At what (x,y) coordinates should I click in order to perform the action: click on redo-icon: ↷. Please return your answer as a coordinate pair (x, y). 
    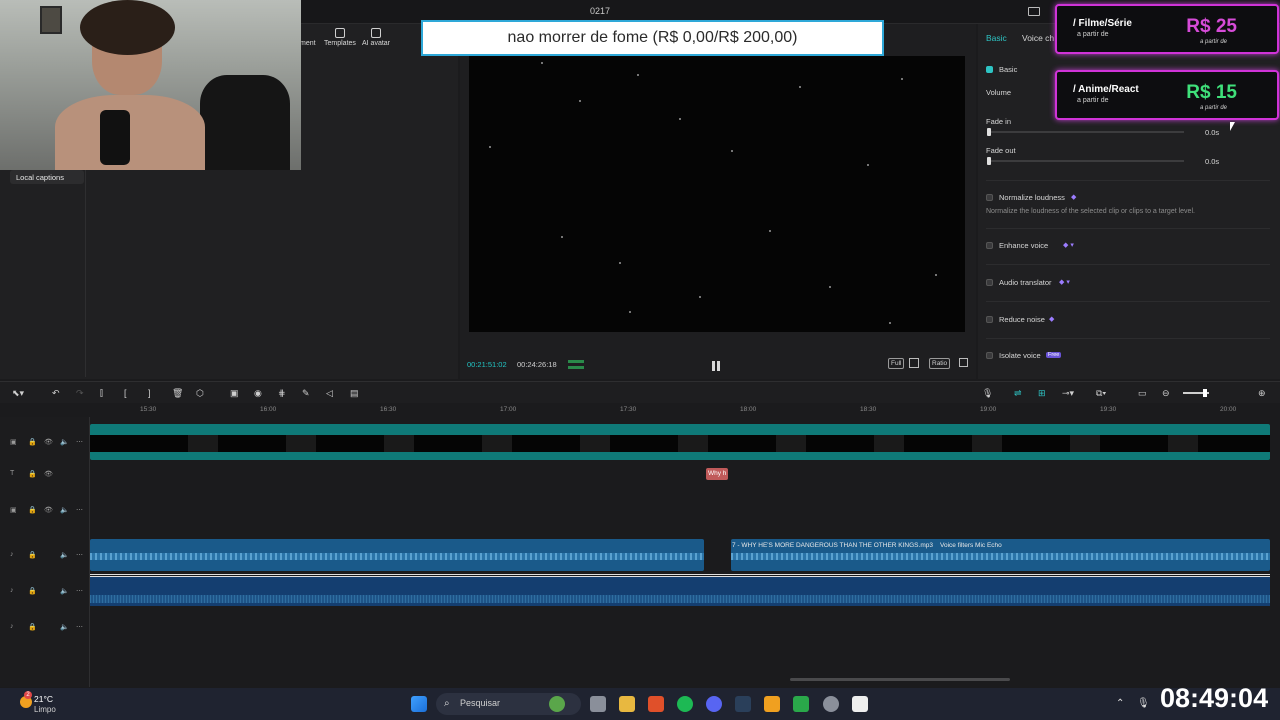
    Looking at the image, I should click on (80, 393).